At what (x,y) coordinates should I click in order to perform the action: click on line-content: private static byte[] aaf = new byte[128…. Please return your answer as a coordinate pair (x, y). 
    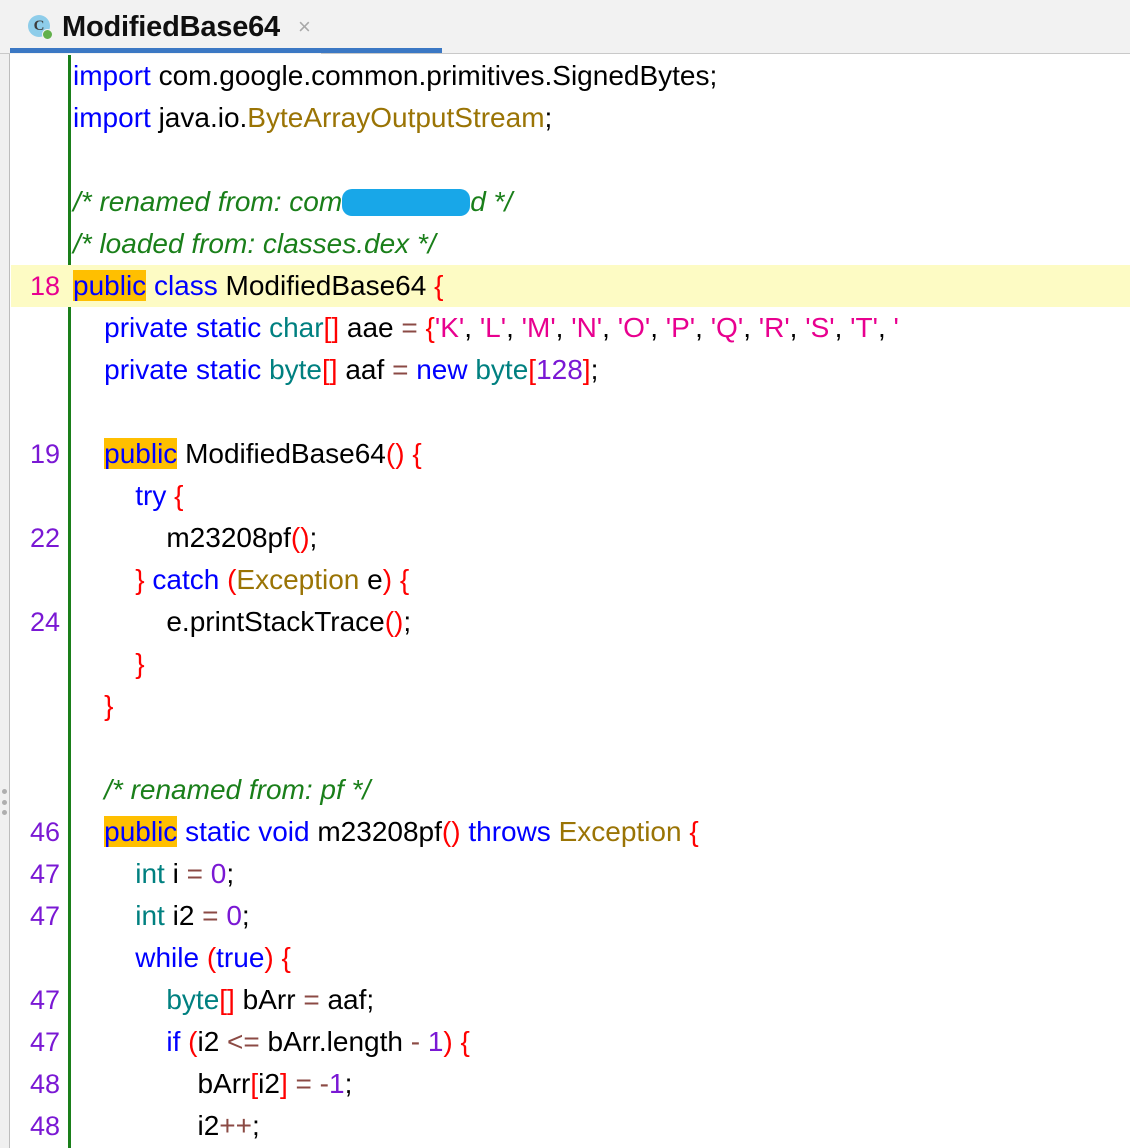
    Looking at the image, I should click on (336, 369).